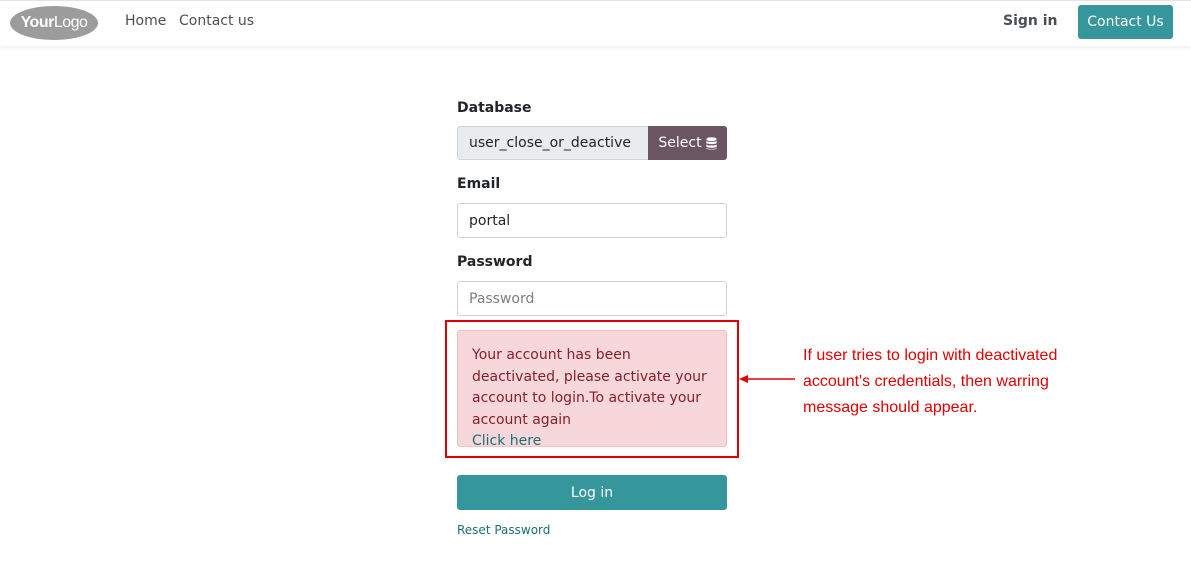  I want to click on login-button: Log in, so click(592, 492).